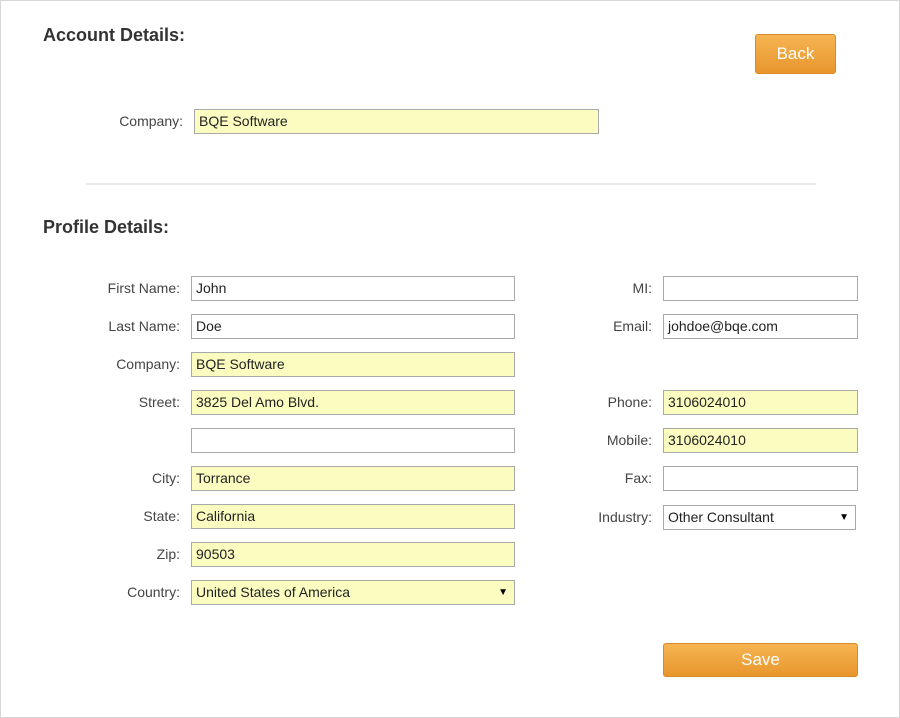 The width and height of the screenshot is (900, 718). Describe the element at coordinates (353, 440) in the screenshot. I see `street-line2-field` at that location.